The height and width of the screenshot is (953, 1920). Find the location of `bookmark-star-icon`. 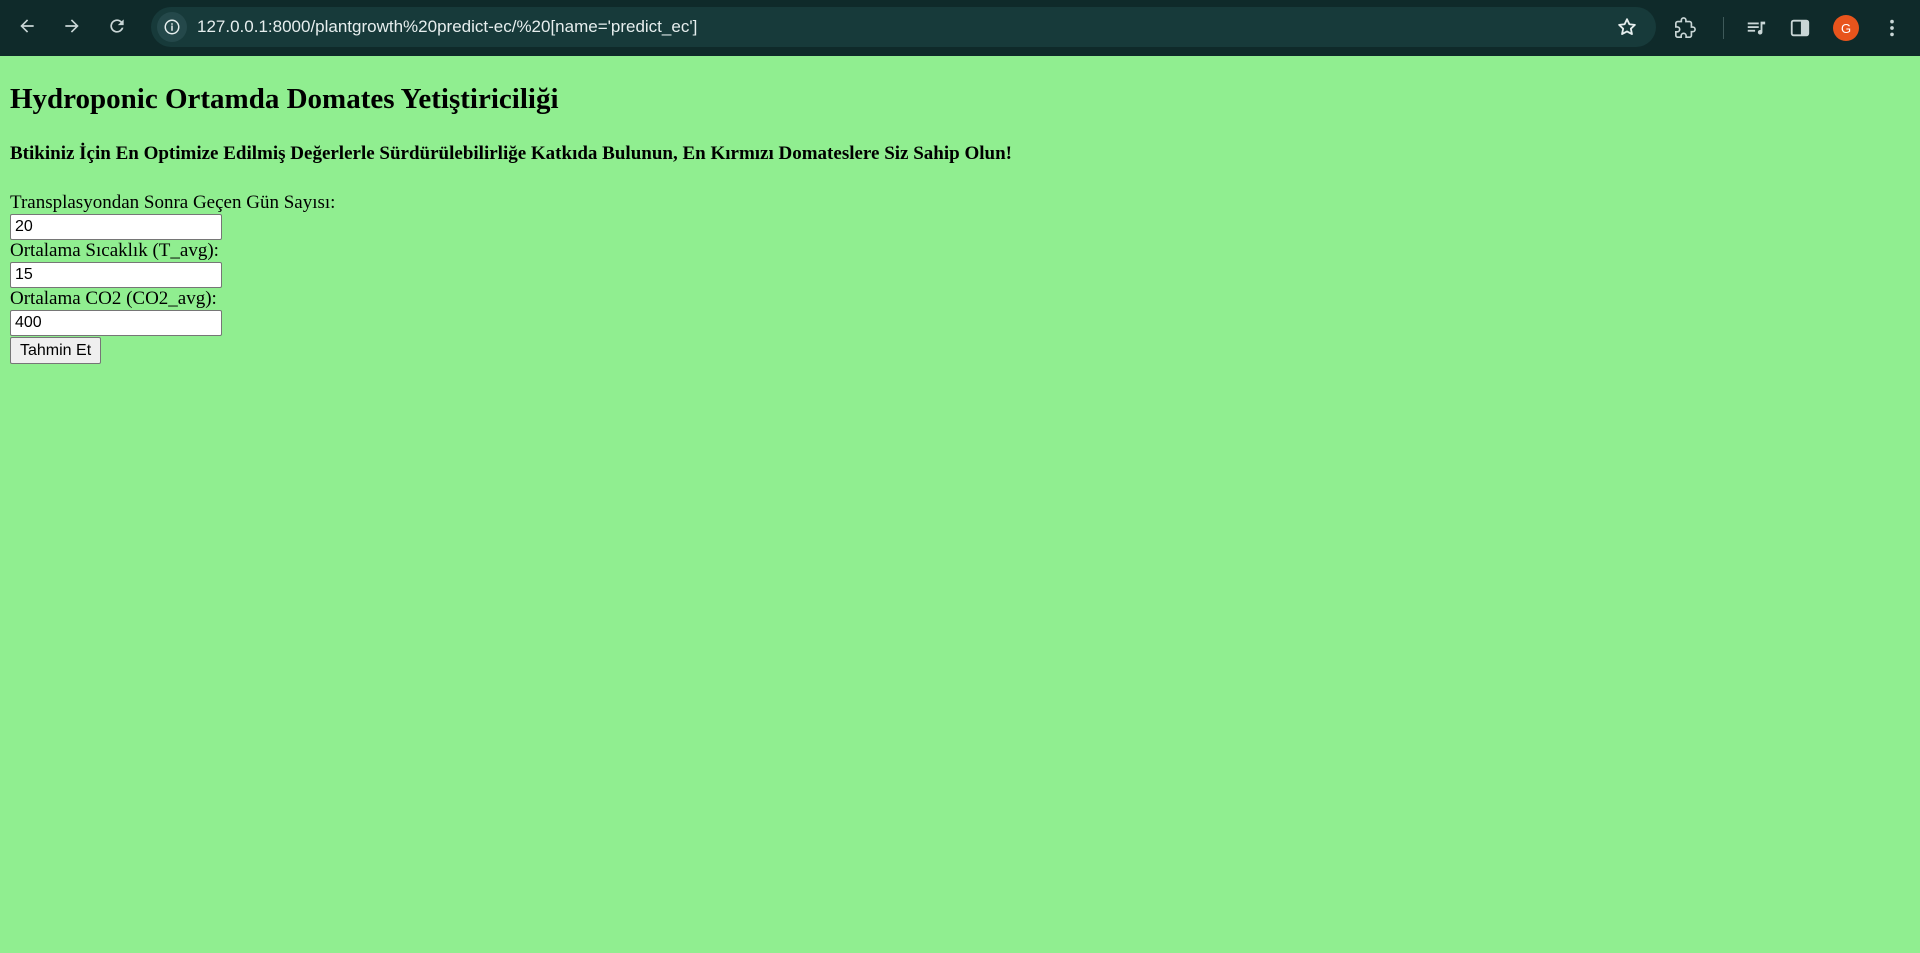

bookmark-star-icon is located at coordinates (1627, 26).